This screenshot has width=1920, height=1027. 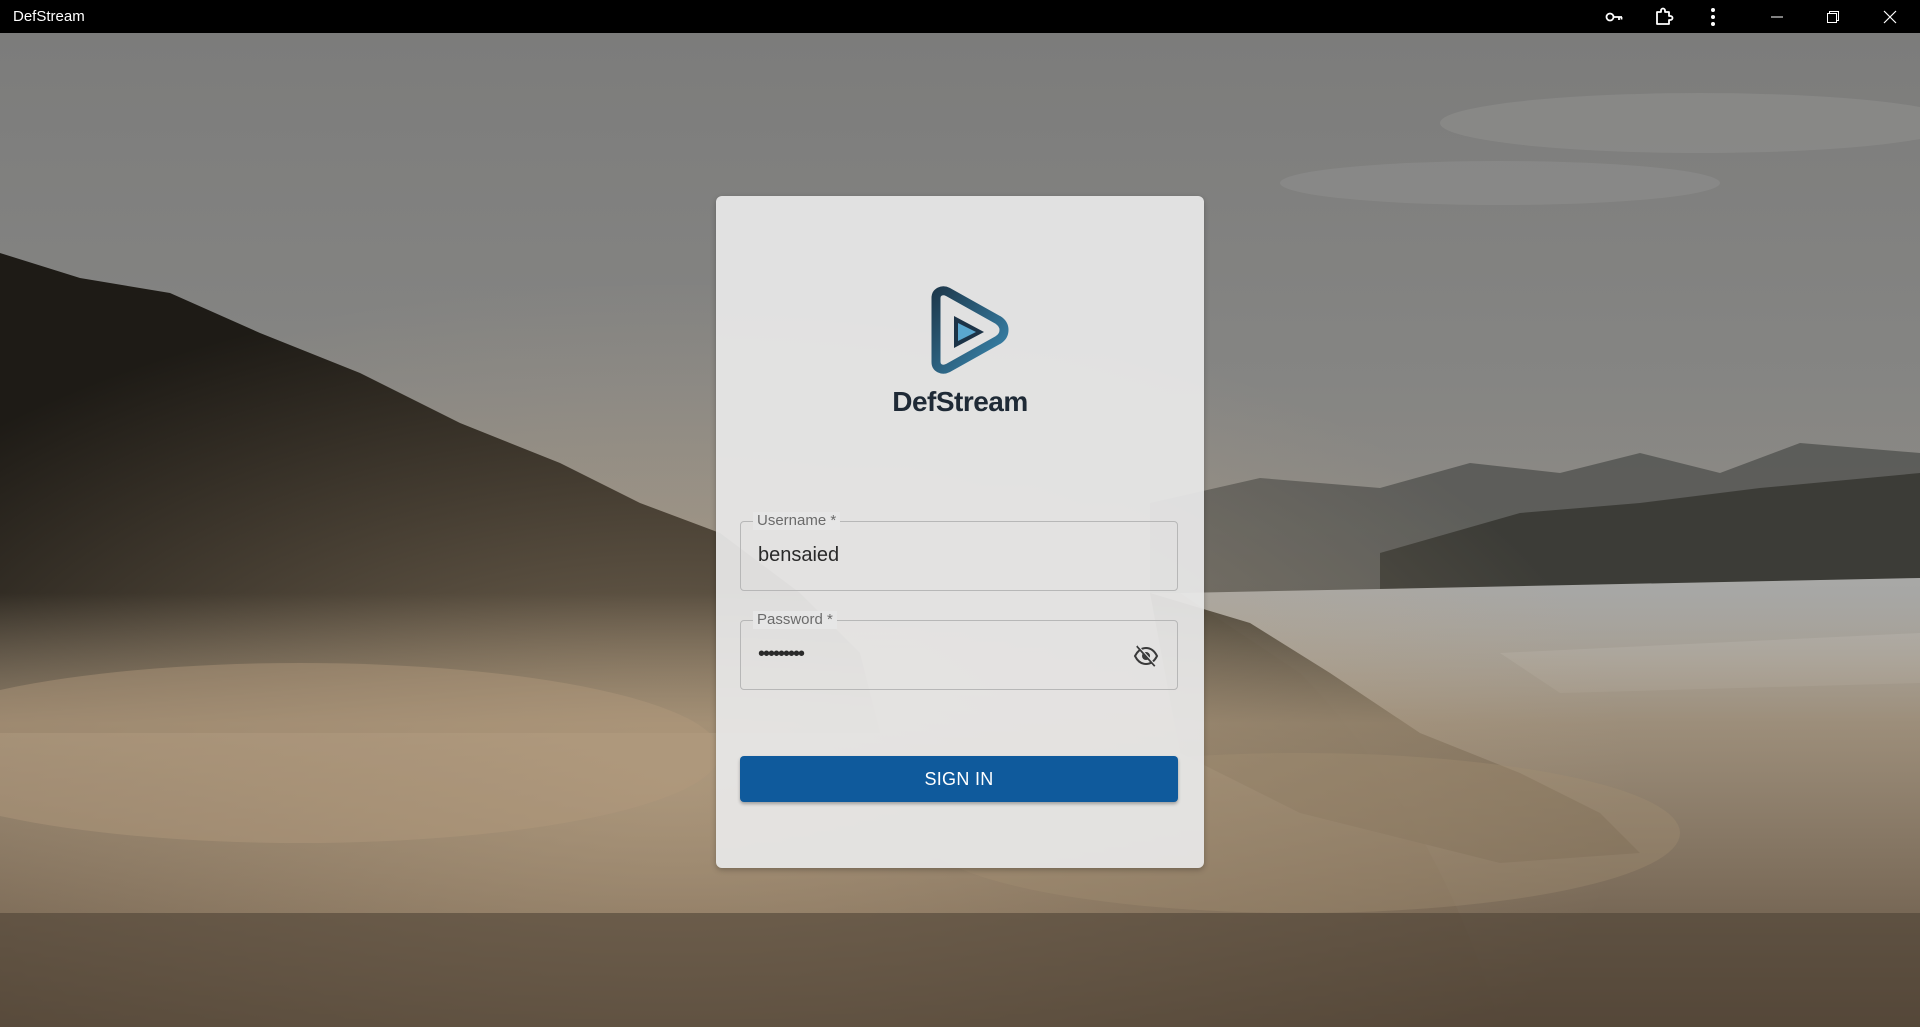 What do you see at coordinates (960, 401) in the screenshot?
I see `brand-name: DefStream` at bounding box center [960, 401].